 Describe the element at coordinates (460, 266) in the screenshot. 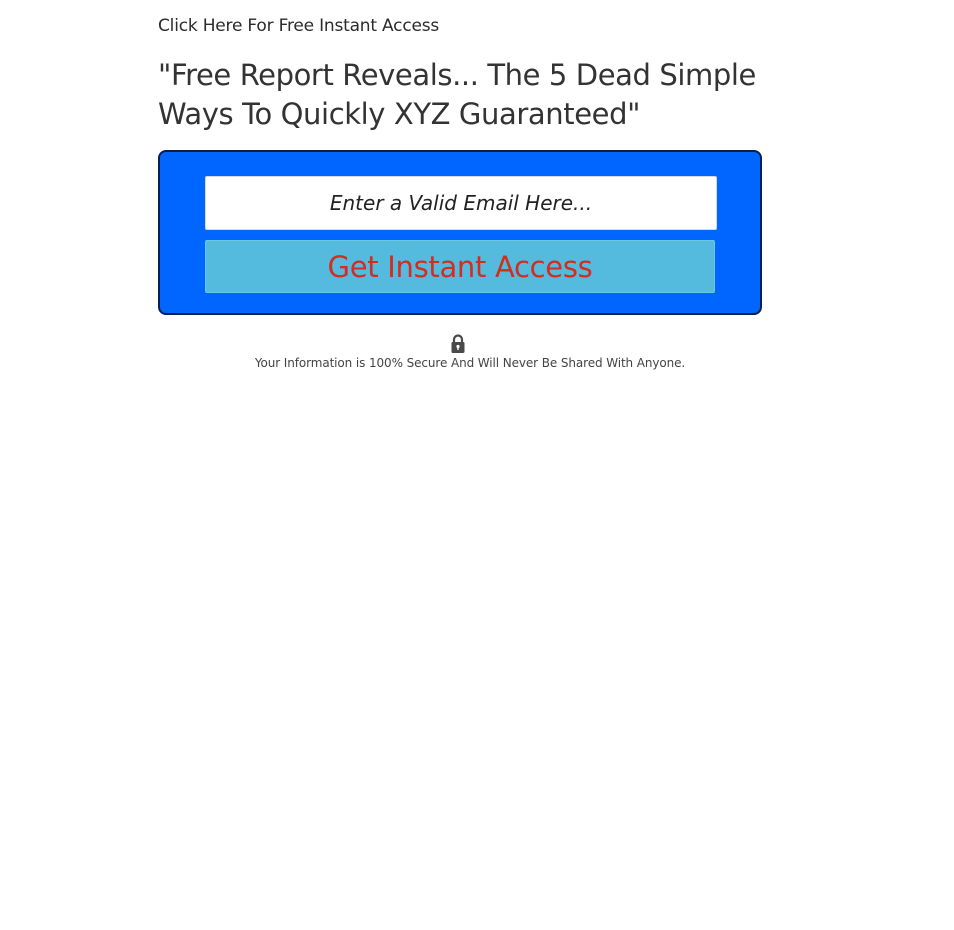

I see `get-instant-access-button: Get Instant Access` at that location.